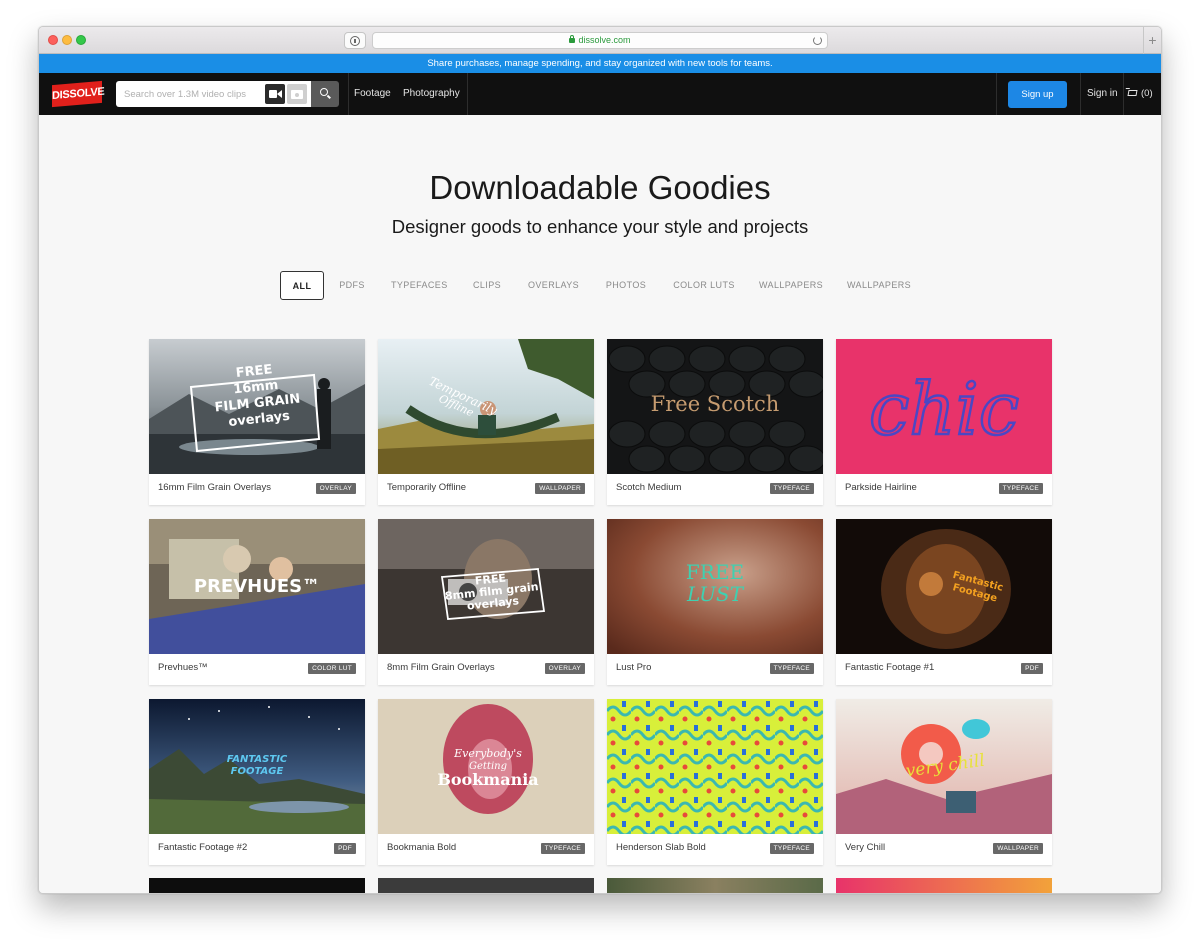 This screenshot has width=1200, height=946. I want to click on card-title: Scotch Medium, so click(648, 488).